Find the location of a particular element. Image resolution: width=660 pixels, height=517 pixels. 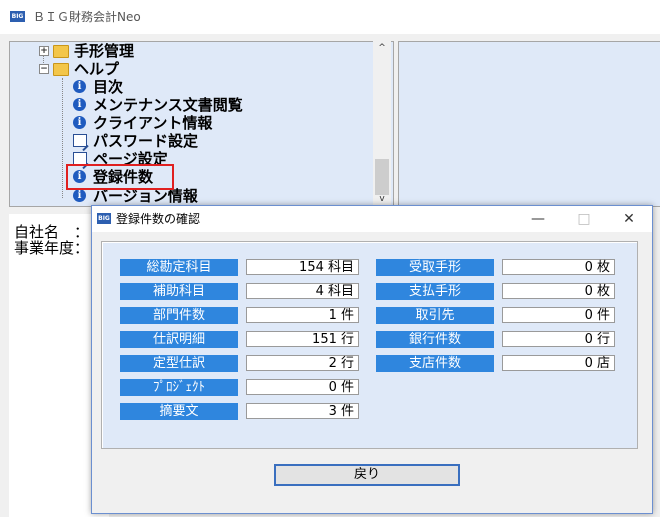

dialog-app-icon: BIG is located at coordinates (104, 218).